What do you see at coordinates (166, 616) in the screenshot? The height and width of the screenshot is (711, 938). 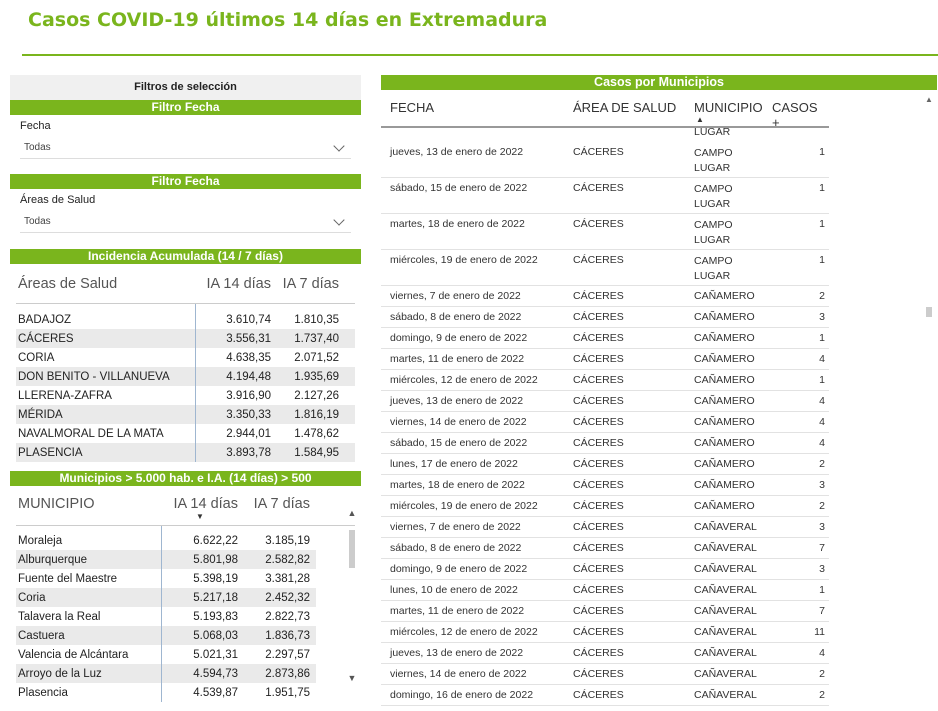 I see `table-row: Talavera la Real 5.193,83 2.822,73` at bounding box center [166, 616].